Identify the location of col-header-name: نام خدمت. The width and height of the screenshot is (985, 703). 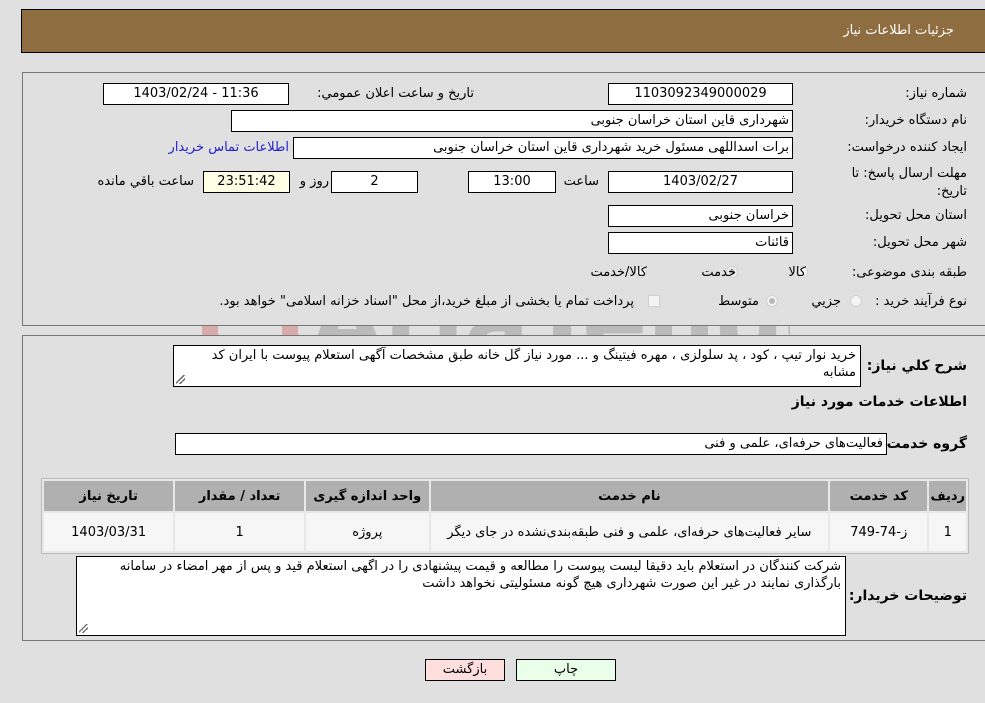
(629, 496).